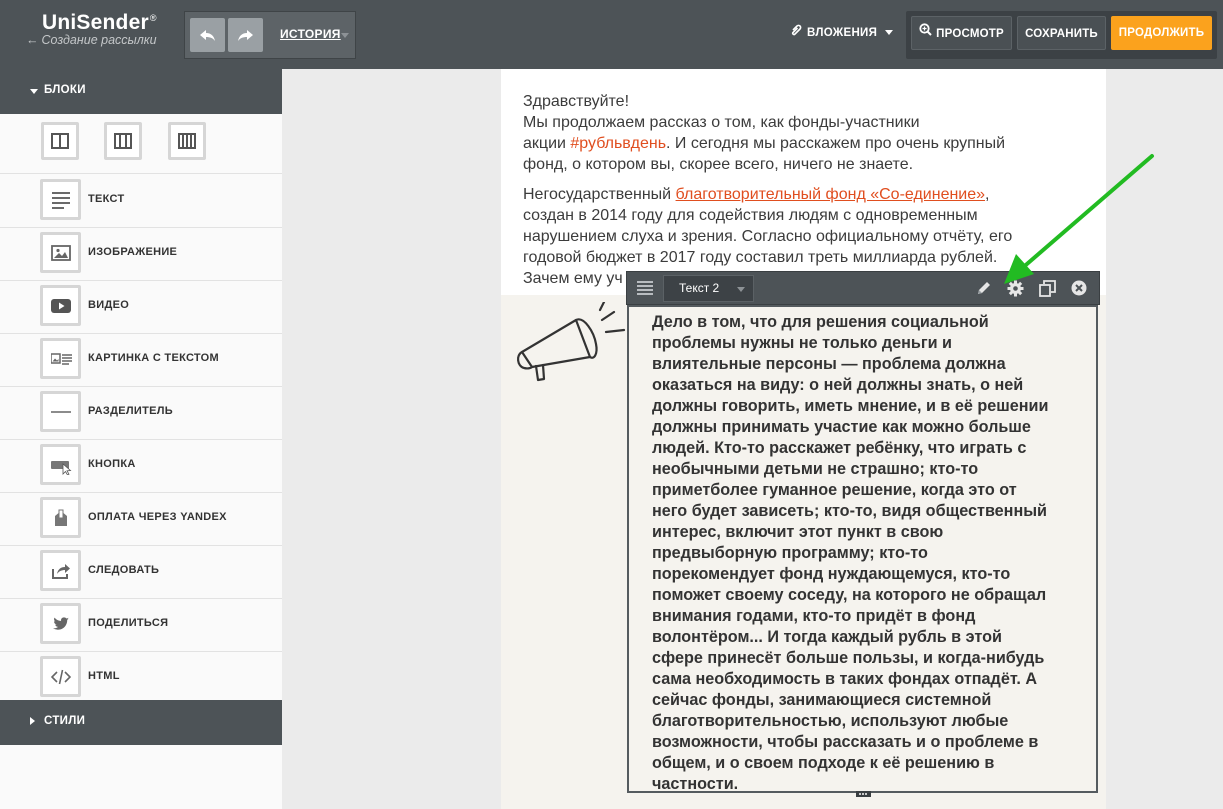 The width and height of the screenshot is (1223, 809). I want to click on redo-icon, so click(245, 35).